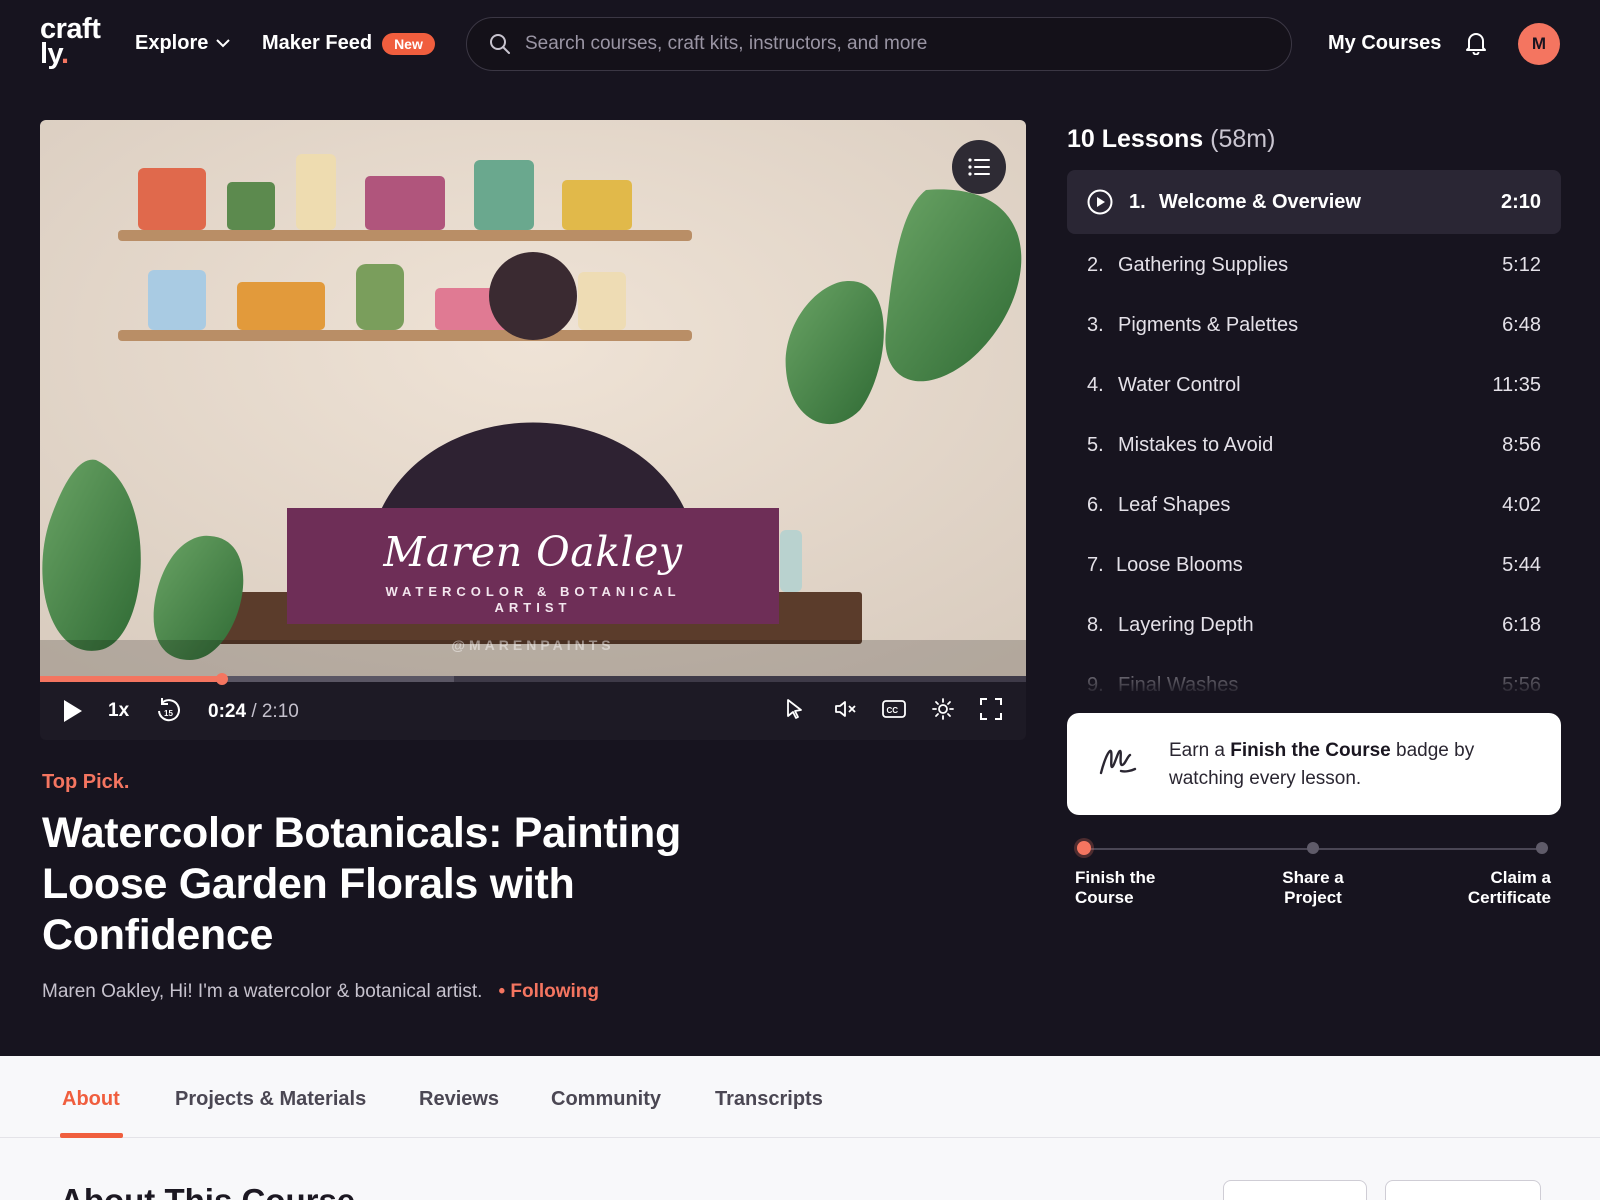 This screenshot has width=1600, height=1200. I want to click on lesson-item: 8. Layering Depth 6:18, so click(1314, 625).